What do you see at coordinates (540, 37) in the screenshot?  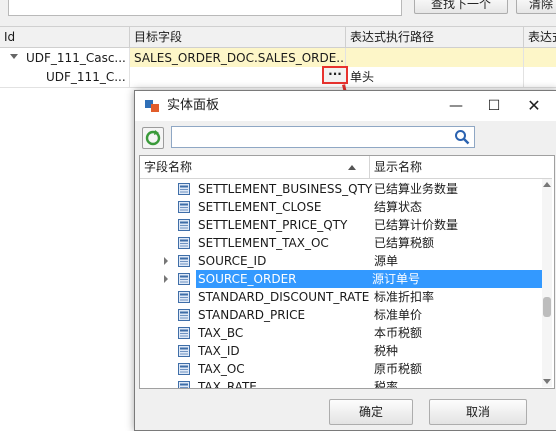 I see `column-header-expression: 表达式` at bounding box center [540, 37].